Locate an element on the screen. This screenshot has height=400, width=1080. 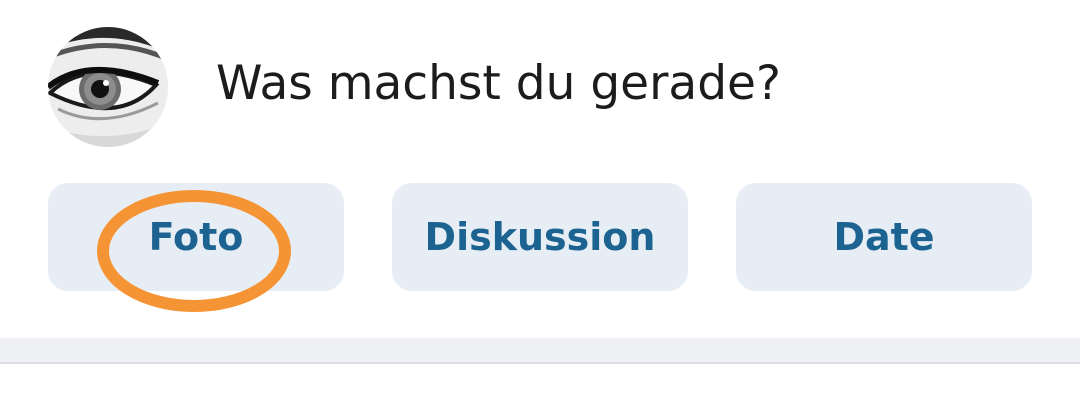
date-button-label: Date is located at coordinates (884, 237).